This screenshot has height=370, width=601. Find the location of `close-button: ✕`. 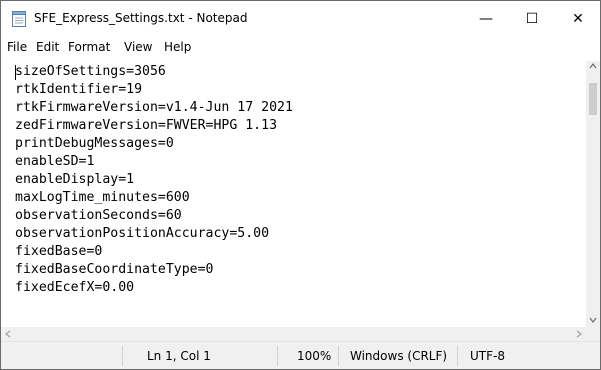

close-button: ✕ is located at coordinates (577, 19).